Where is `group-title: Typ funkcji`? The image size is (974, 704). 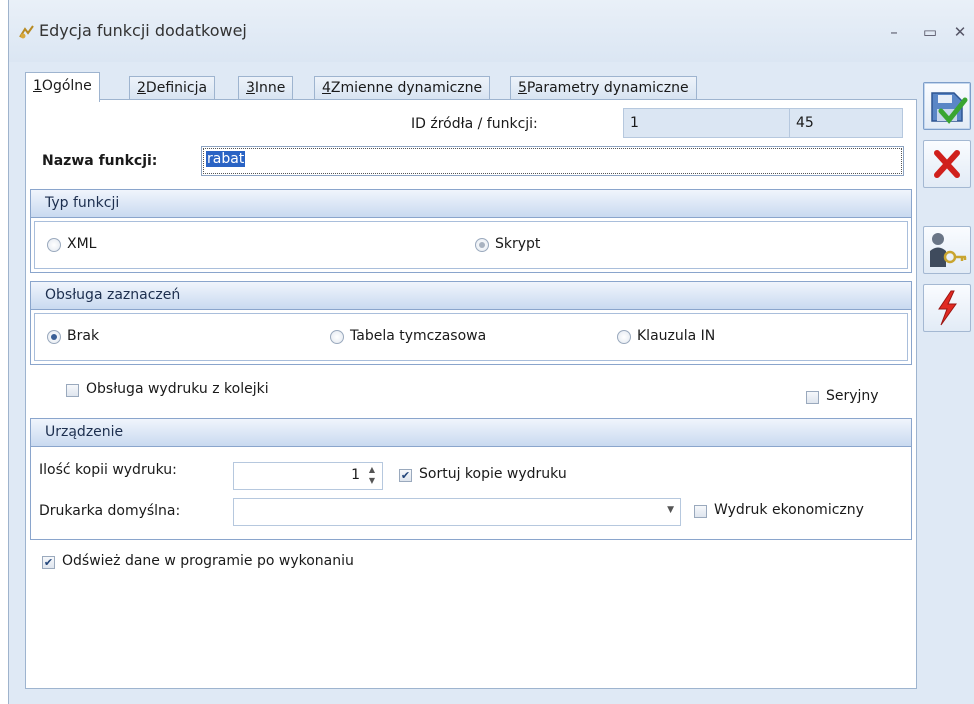 group-title: Typ funkcji is located at coordinates (471, 204).